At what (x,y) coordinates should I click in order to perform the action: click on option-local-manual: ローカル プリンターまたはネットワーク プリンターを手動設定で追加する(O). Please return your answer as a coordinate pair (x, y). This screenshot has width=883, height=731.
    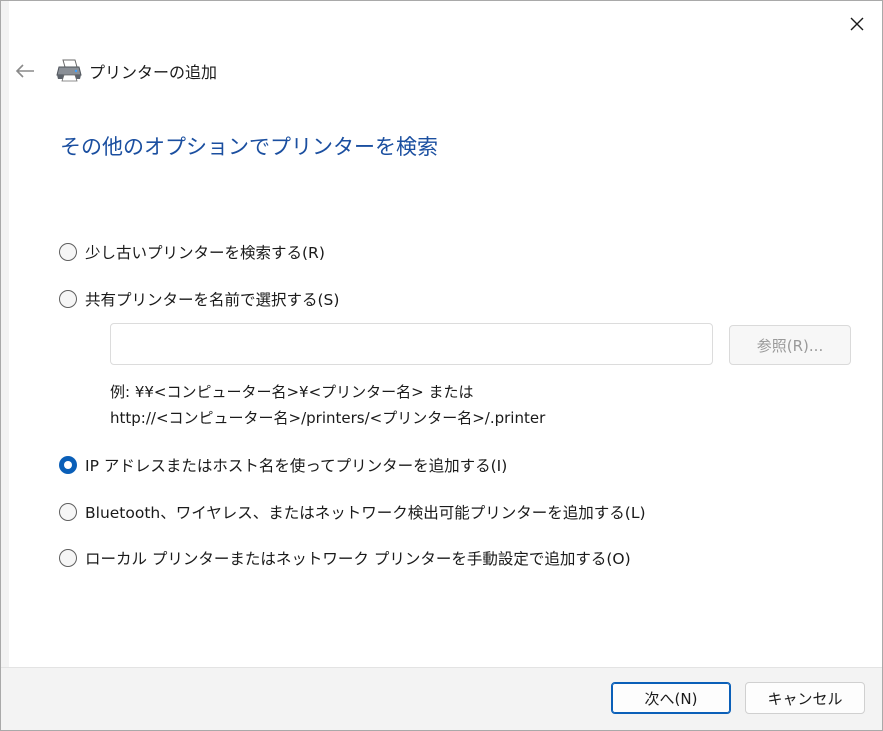
    Looking at the image, I should click on (345, 558).